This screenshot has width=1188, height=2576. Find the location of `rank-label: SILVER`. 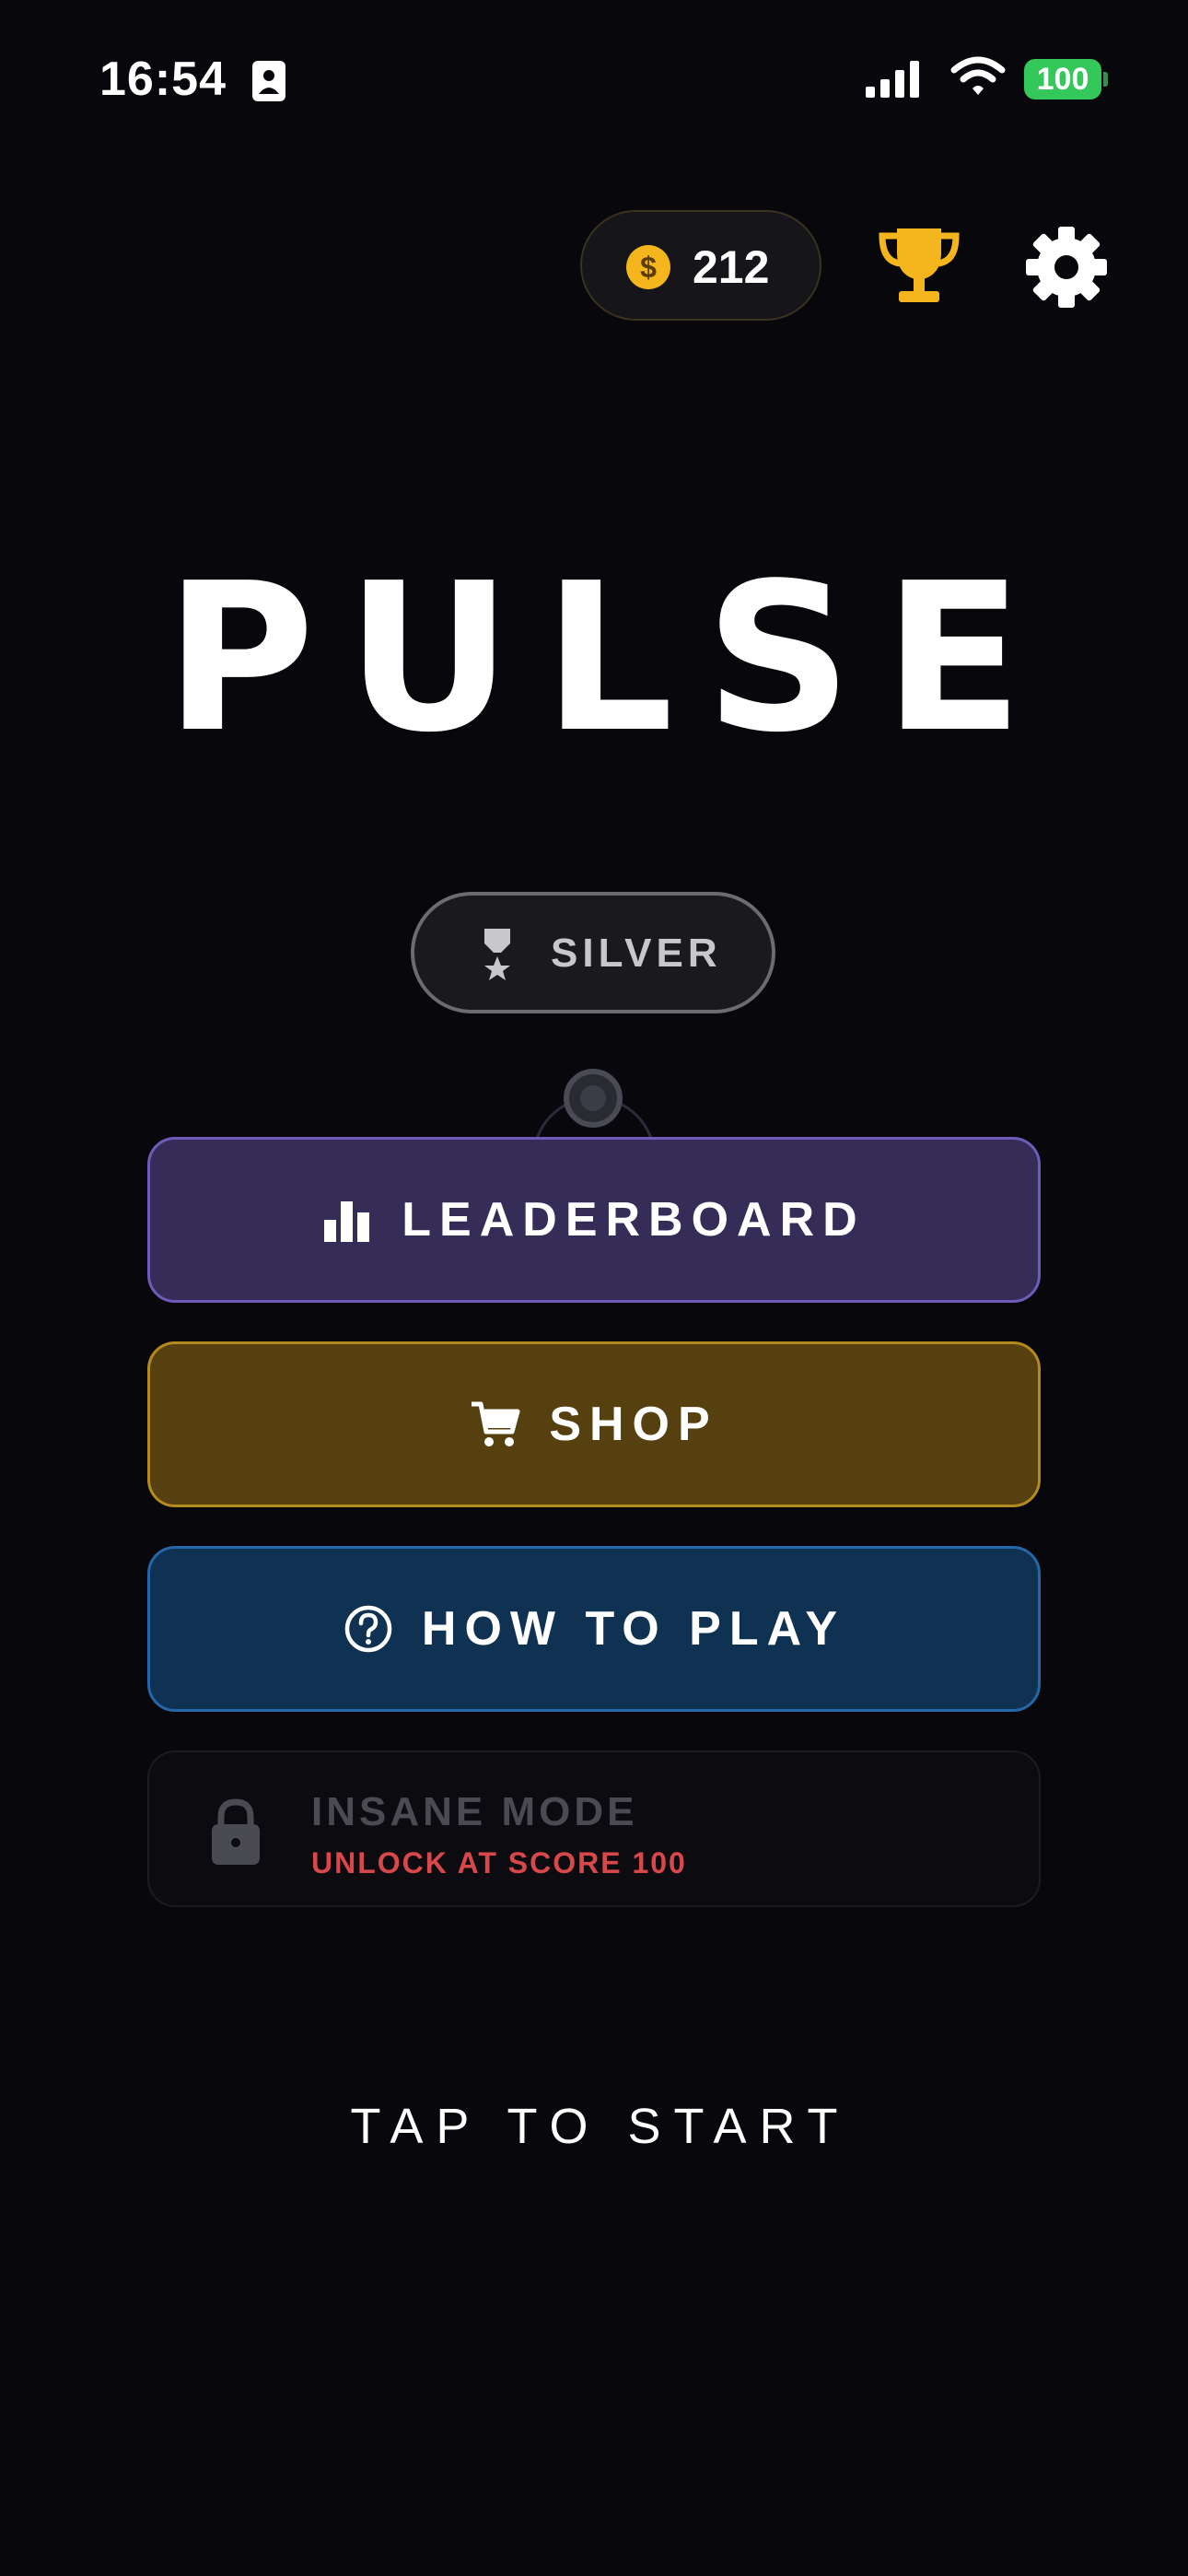

rank-label: SILVER is located at coordinates (637, 953).